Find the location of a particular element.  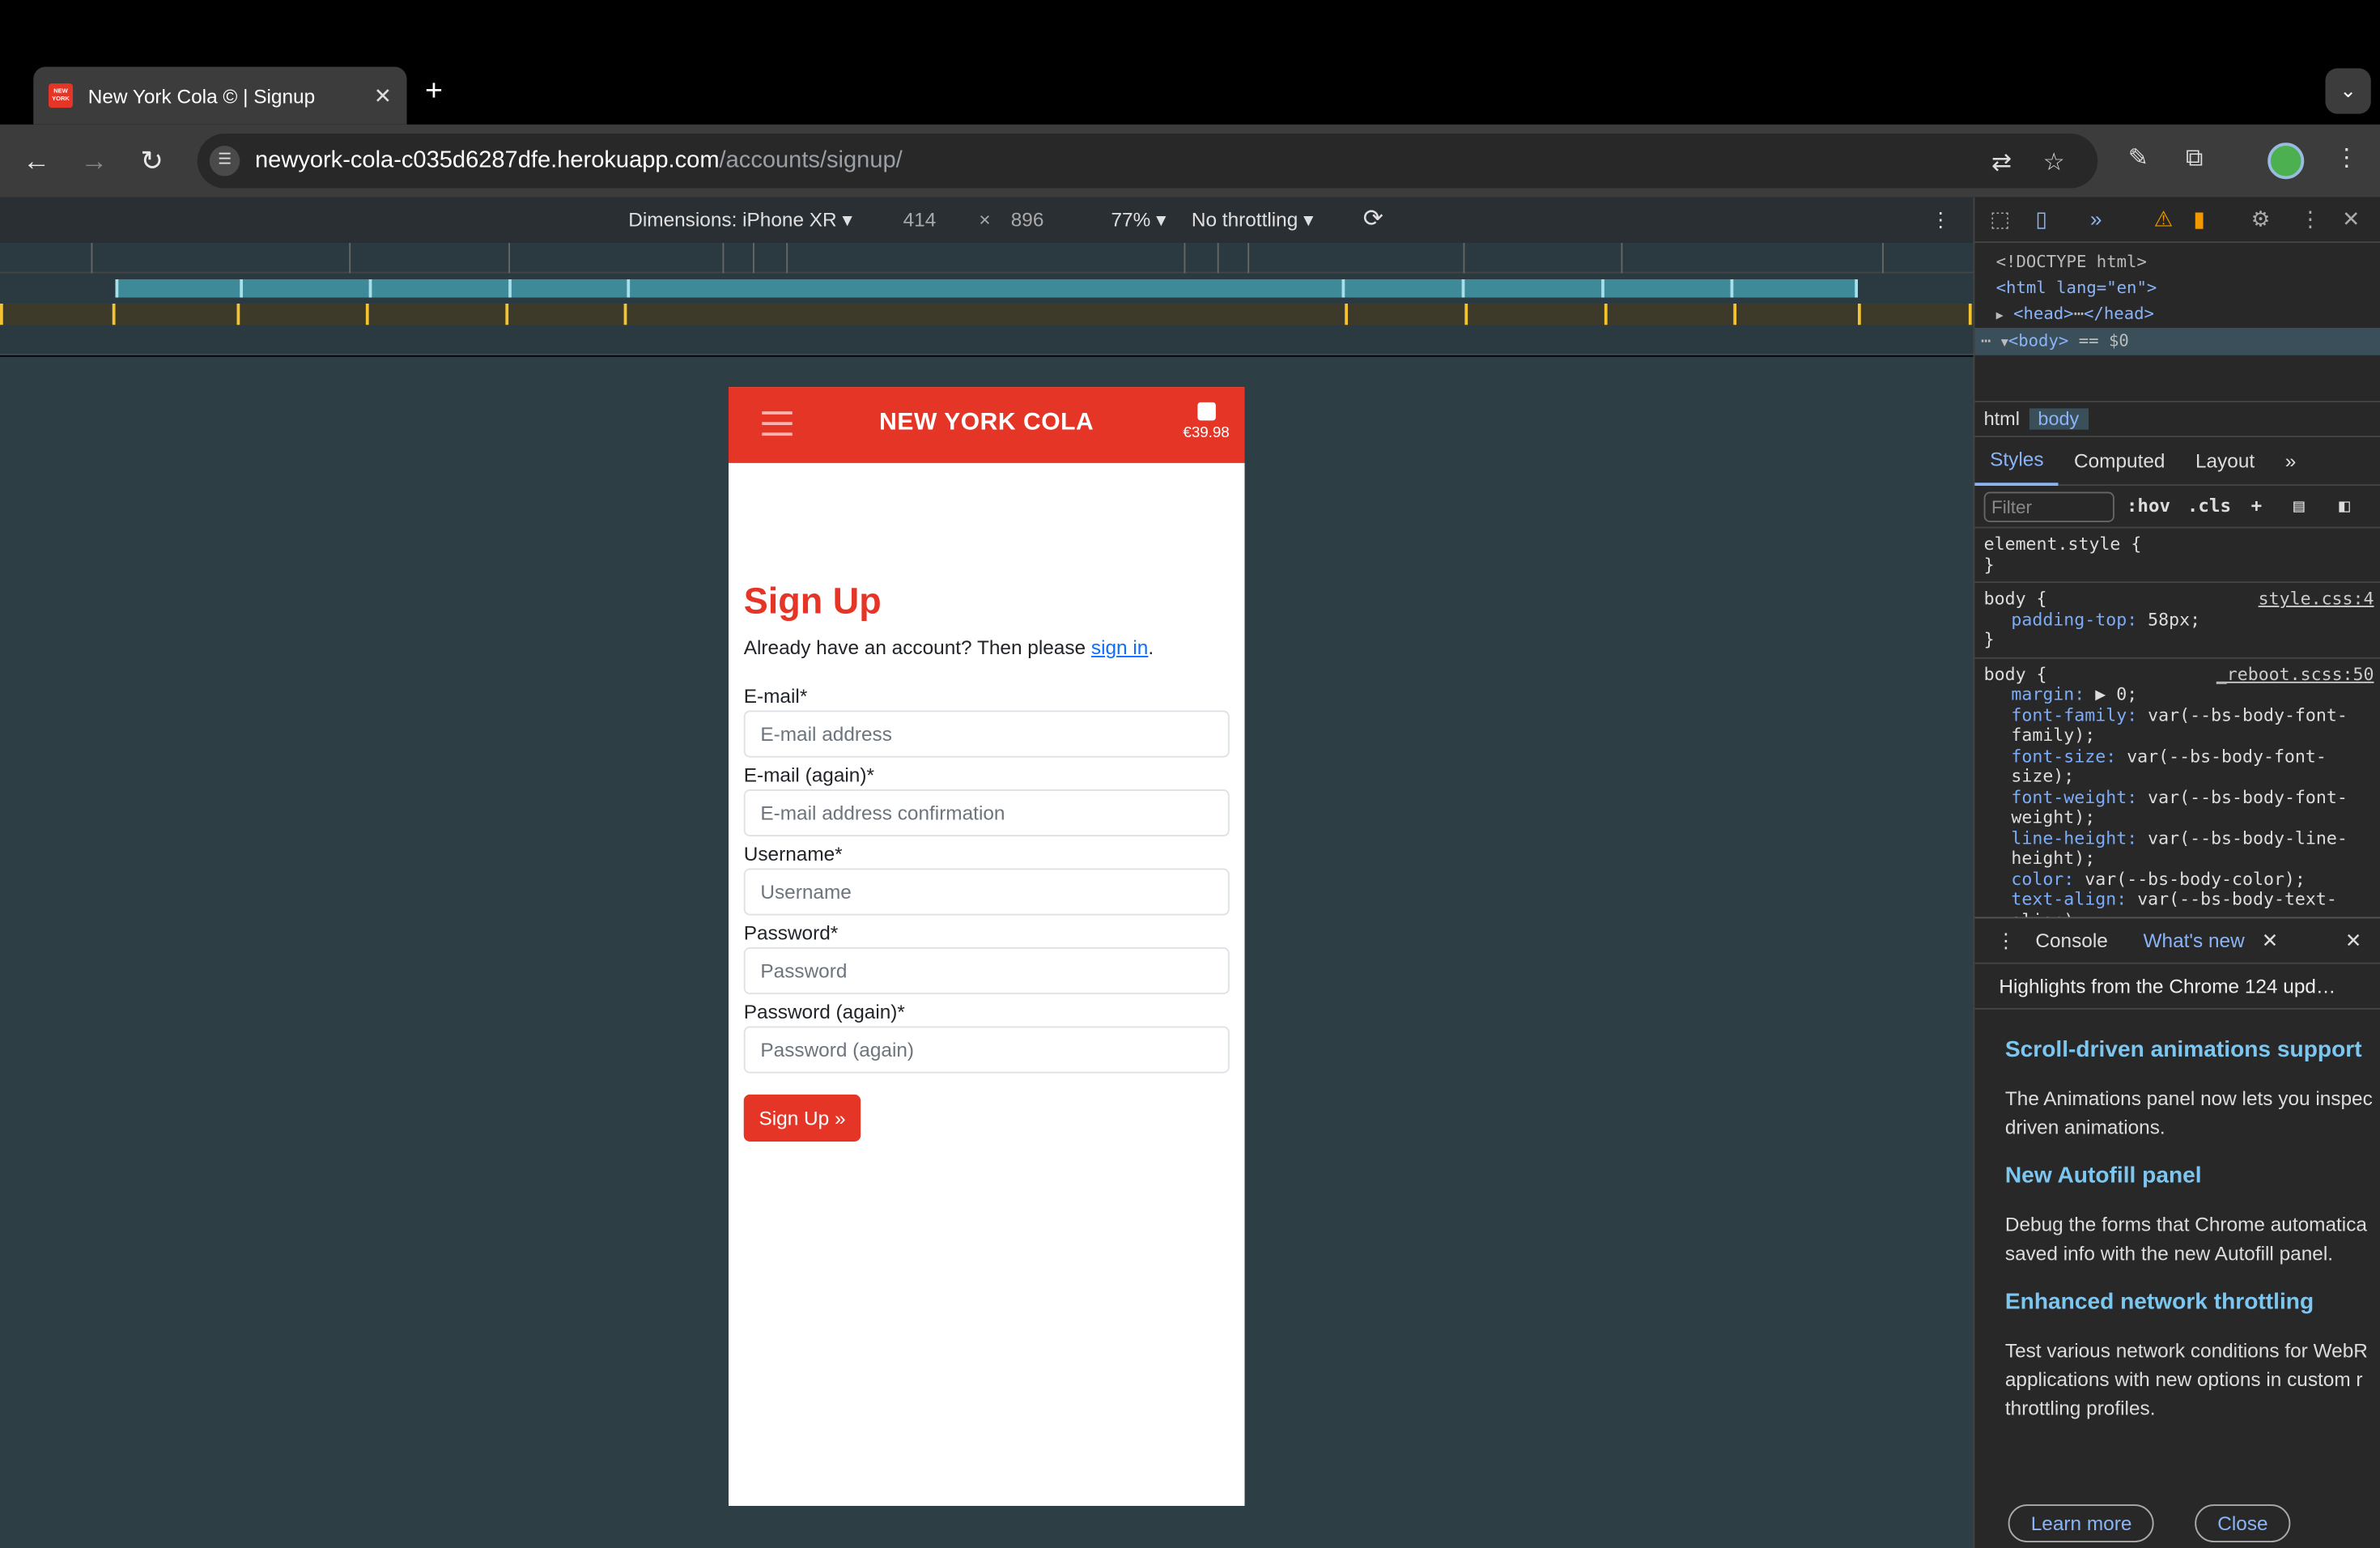

site-favicon-icon: NEW YORK is located at coordinates (61, 96).